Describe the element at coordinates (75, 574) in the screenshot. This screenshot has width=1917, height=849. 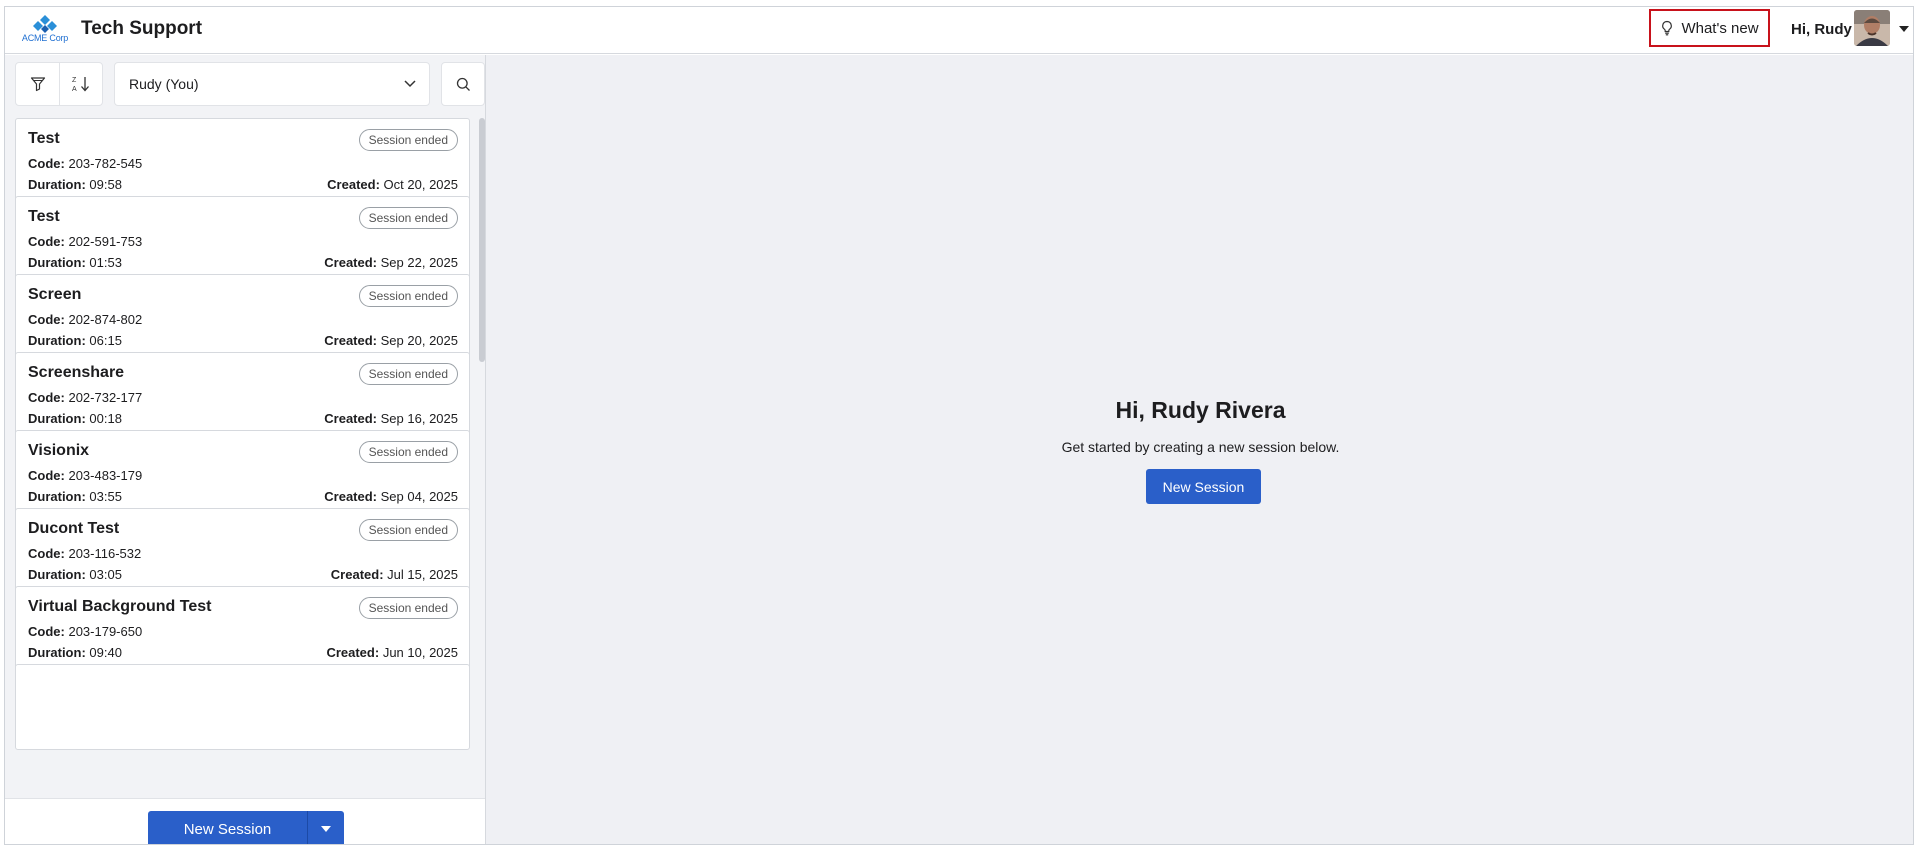
I see `session-duration: Duration: 03:05` at that location.